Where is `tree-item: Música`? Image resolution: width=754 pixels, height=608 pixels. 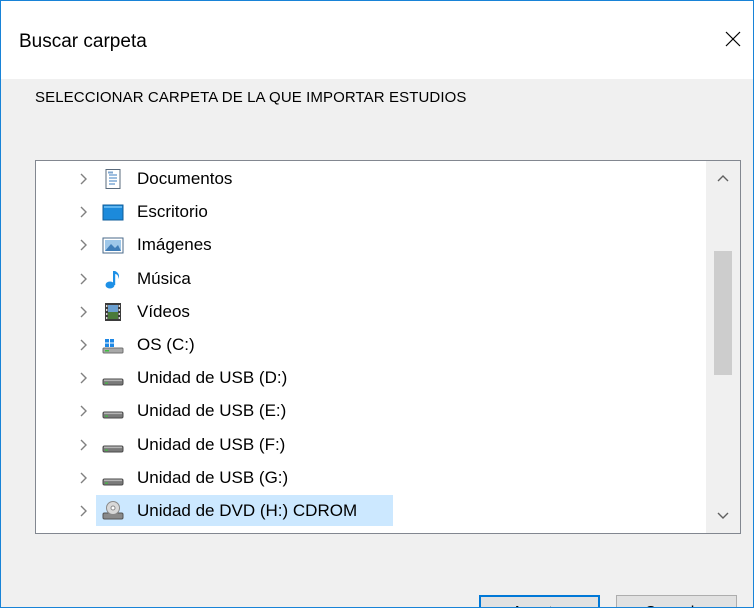
tree-item: Música is located at coordinates (371, 278).